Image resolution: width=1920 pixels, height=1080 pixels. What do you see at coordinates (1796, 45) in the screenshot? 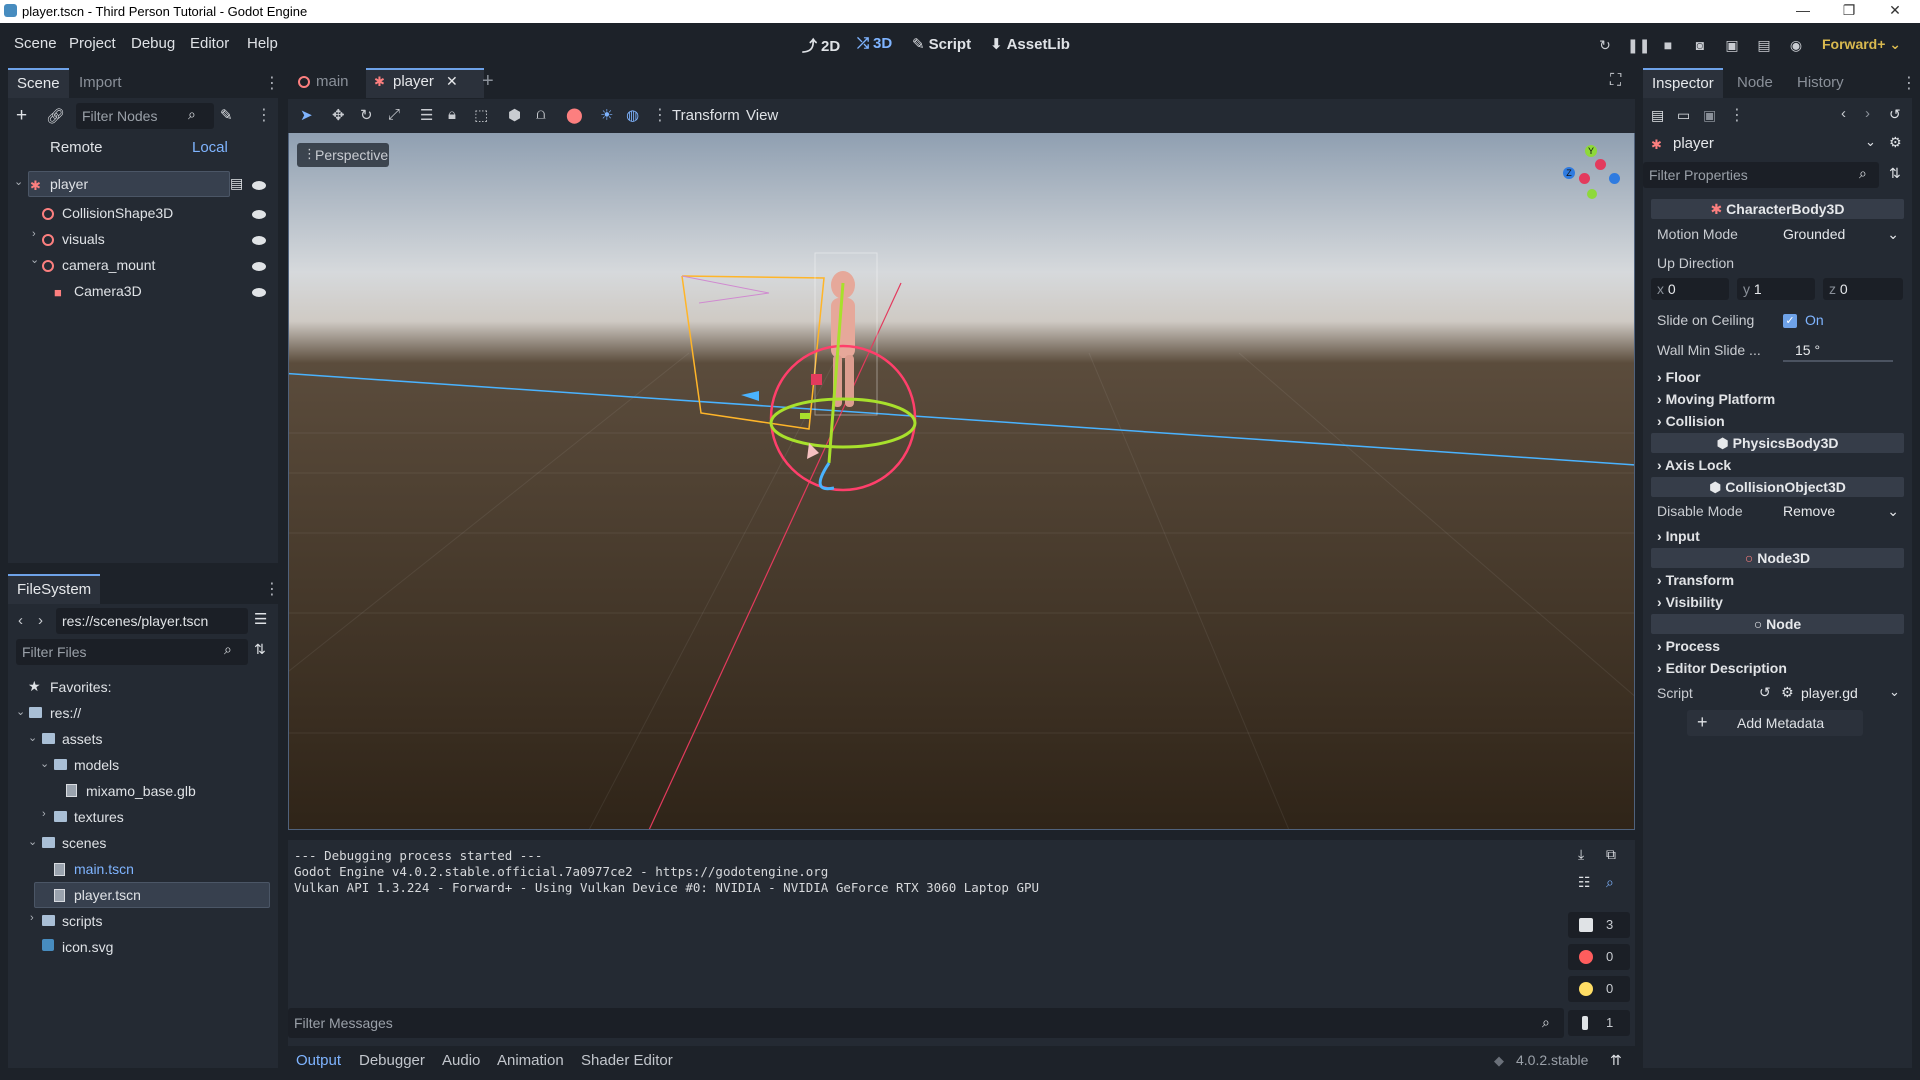
I see `movie-maker-icon: ◉` at bounding box center [1796, 45].